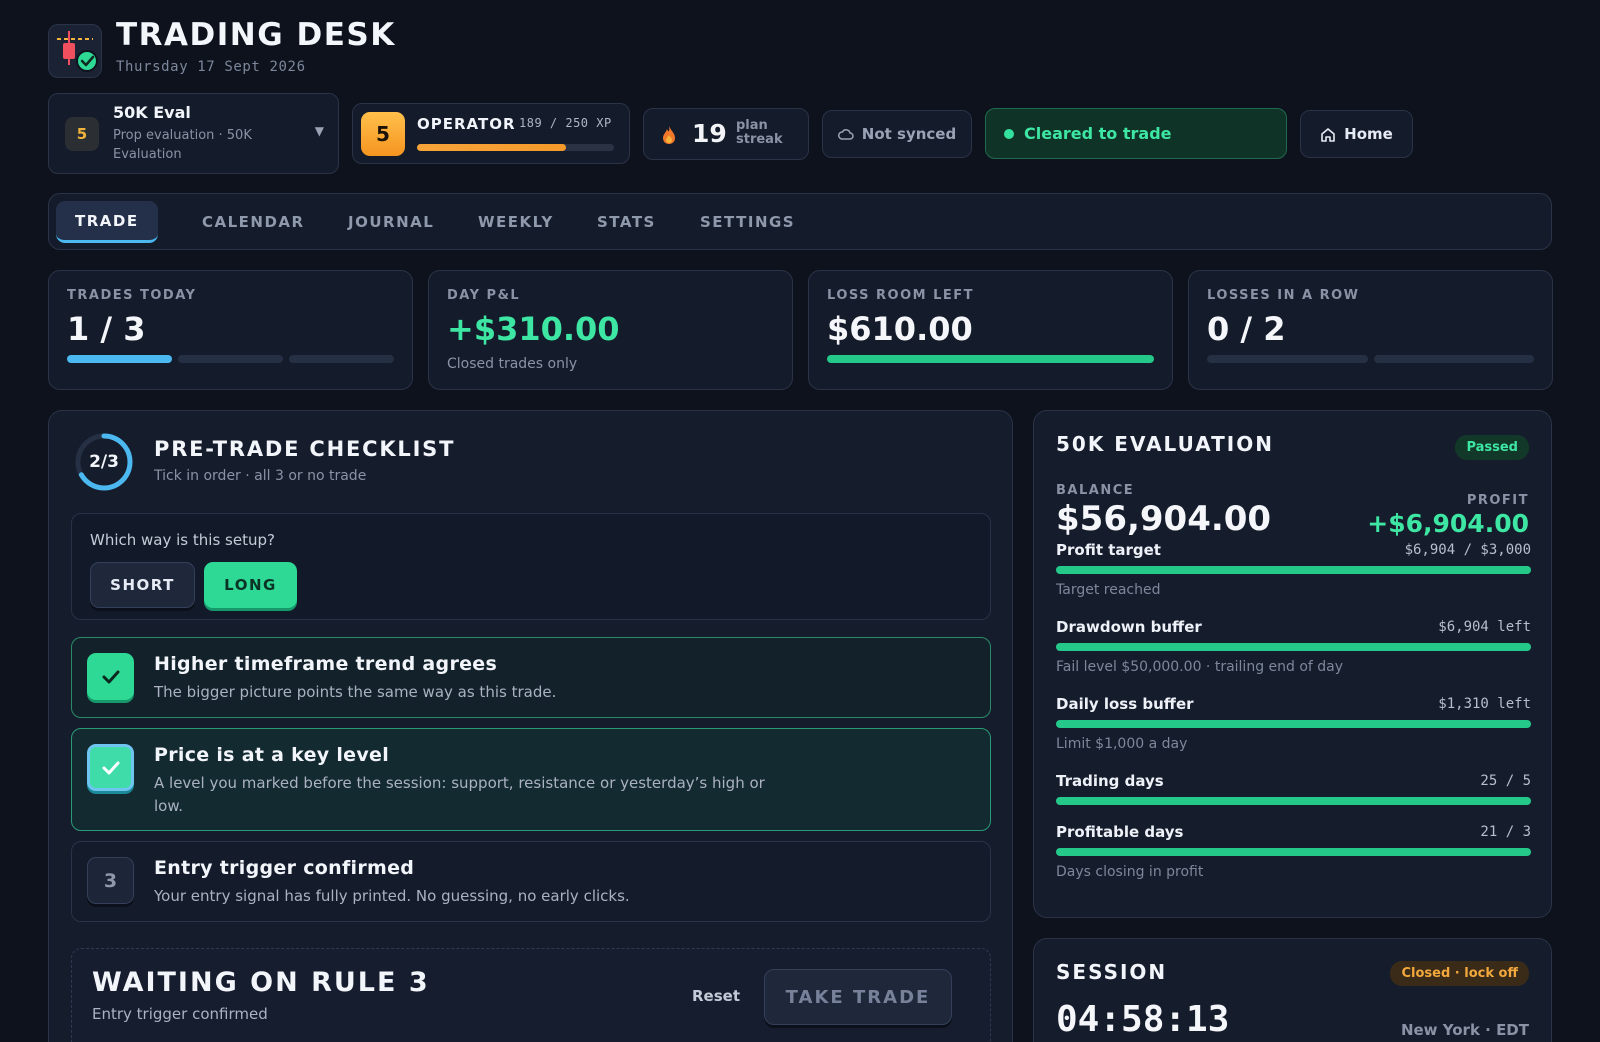 The height and width of the screenshot is (1042, 1600). What do you see at coordinates (901, 295) in the screenshot?
I see `stat-label: LOSS ROOM LEFT` at bounding box center [901, 295].